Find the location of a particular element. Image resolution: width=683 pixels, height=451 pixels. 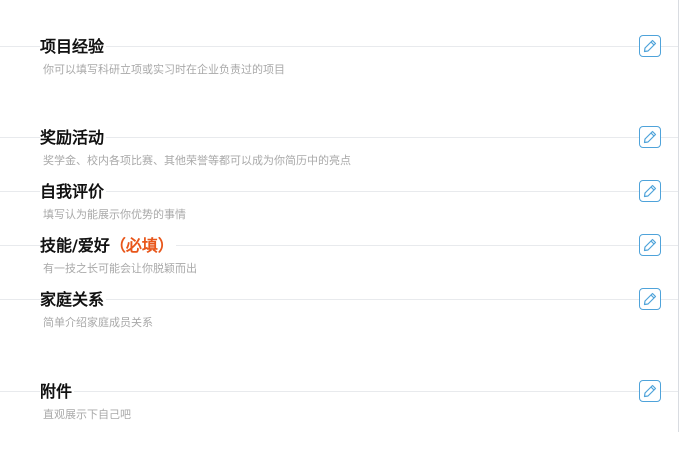

edit-attachments-button is located at coordinates (650, 391).